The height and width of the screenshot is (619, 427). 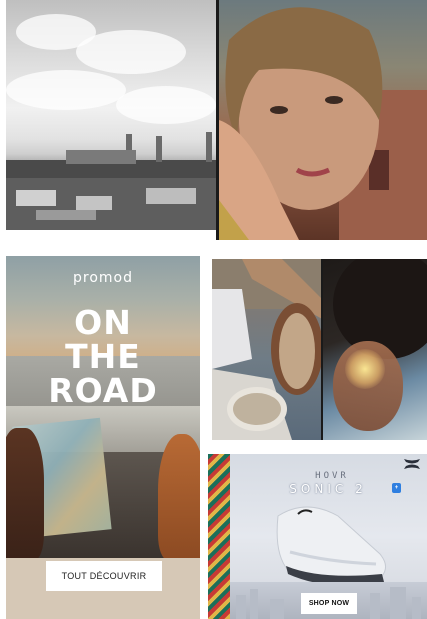 I want to click on sandals-ad, so click(x=319, y=349).